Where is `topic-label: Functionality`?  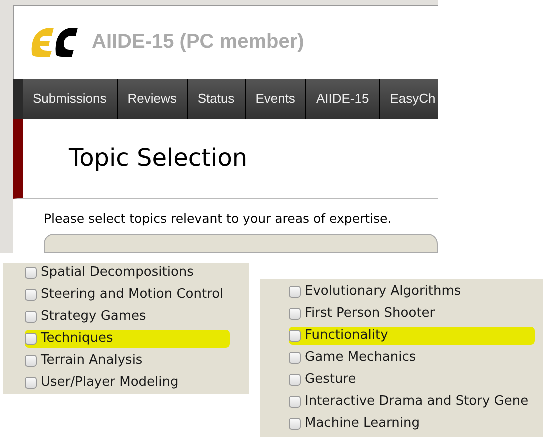
topic-label: Functionality is located at coordinates (346, 336).